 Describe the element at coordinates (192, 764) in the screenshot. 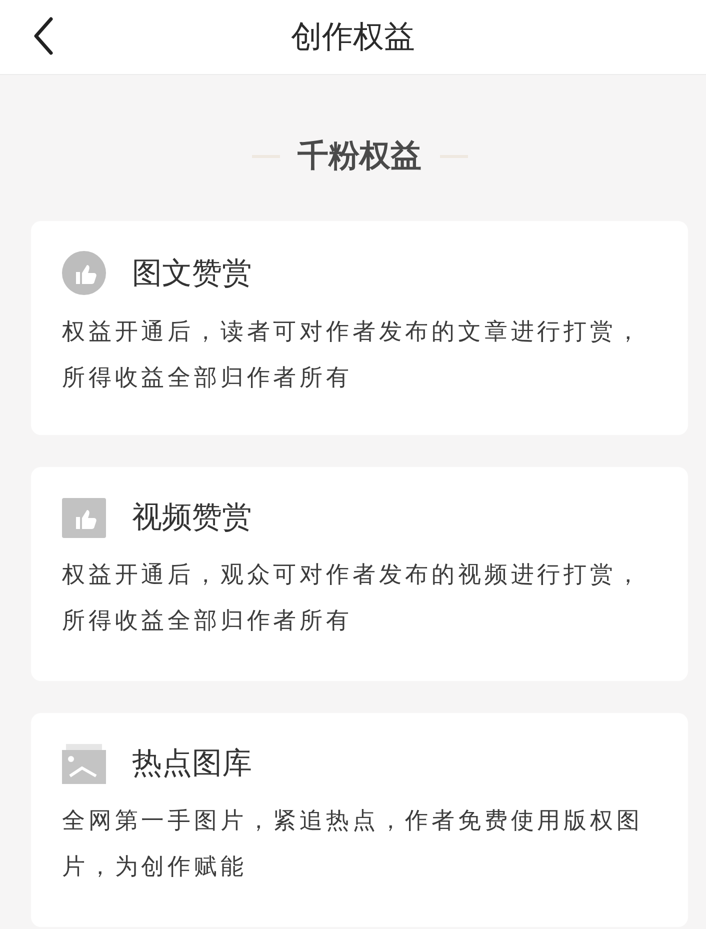

I see `benefit-title: 热点图库` at that location.